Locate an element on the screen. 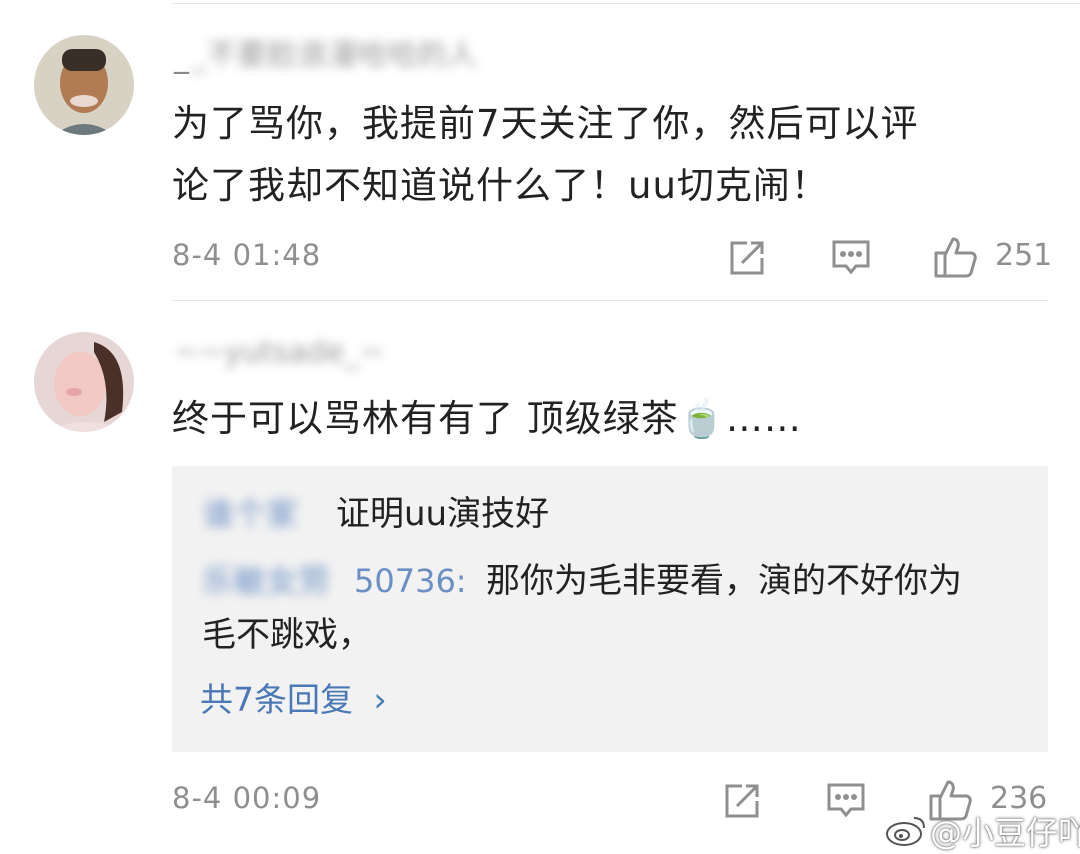 The width and height of the screenshot is (1080, 854). reply-text: 证明uu演技好 is located at coordinates (443, 514).